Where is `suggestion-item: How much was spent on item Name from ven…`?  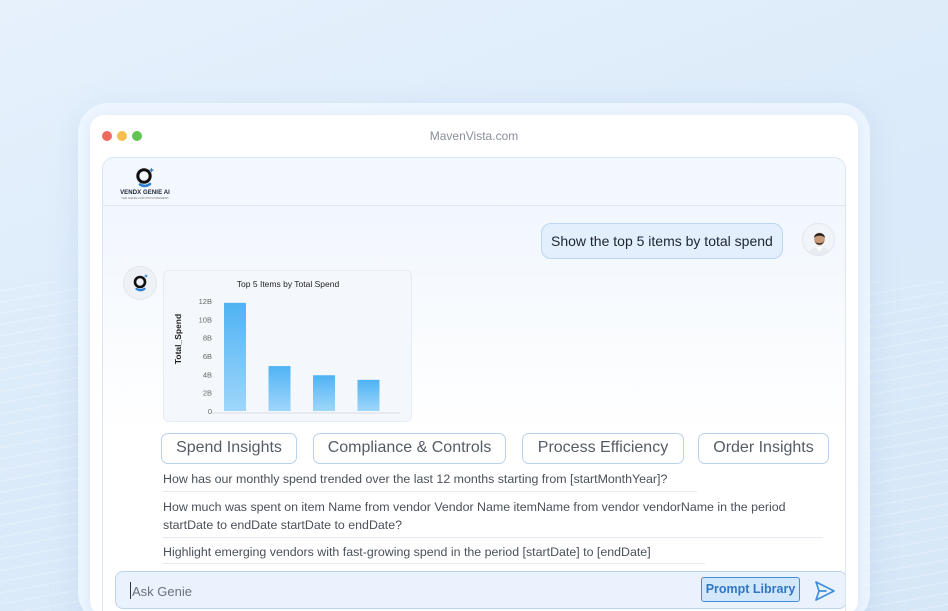 suggestion-item: How much was spent on item Name from ven… is located at coordinates (474, 516).